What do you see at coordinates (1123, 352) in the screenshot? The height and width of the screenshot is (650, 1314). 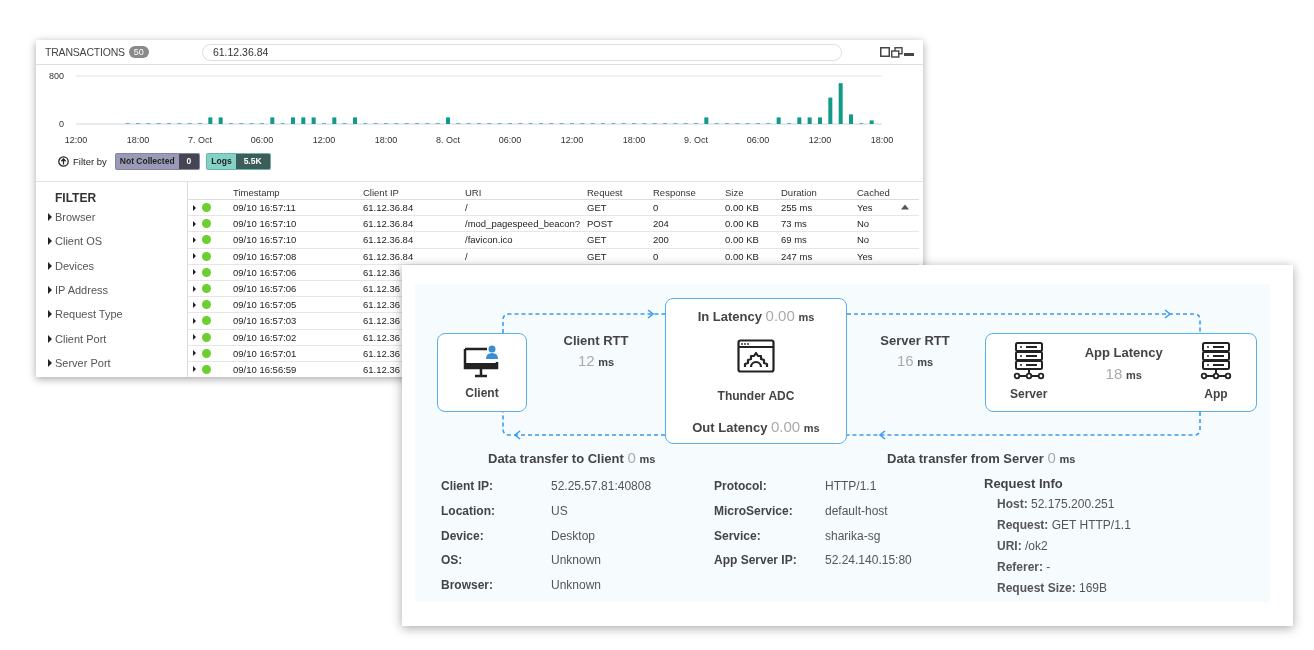 I see `metric-label: App Latency` at bounding box center [1123, 352].